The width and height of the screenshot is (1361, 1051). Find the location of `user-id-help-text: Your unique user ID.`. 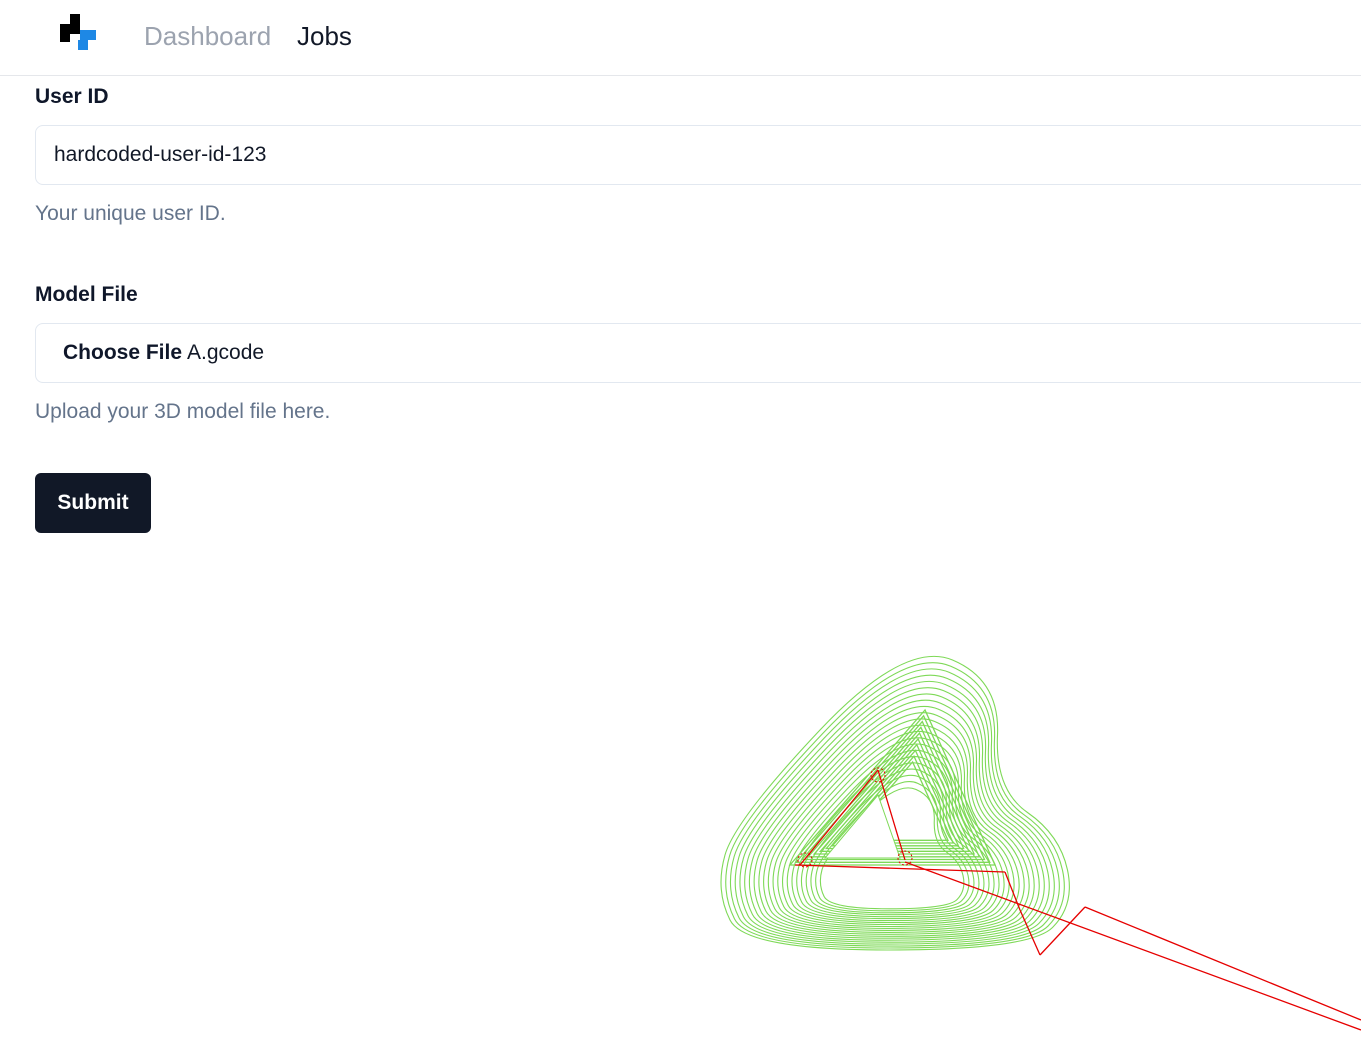

user-id-help-text: Your unique user ID. is located at coordinates (130, 213).